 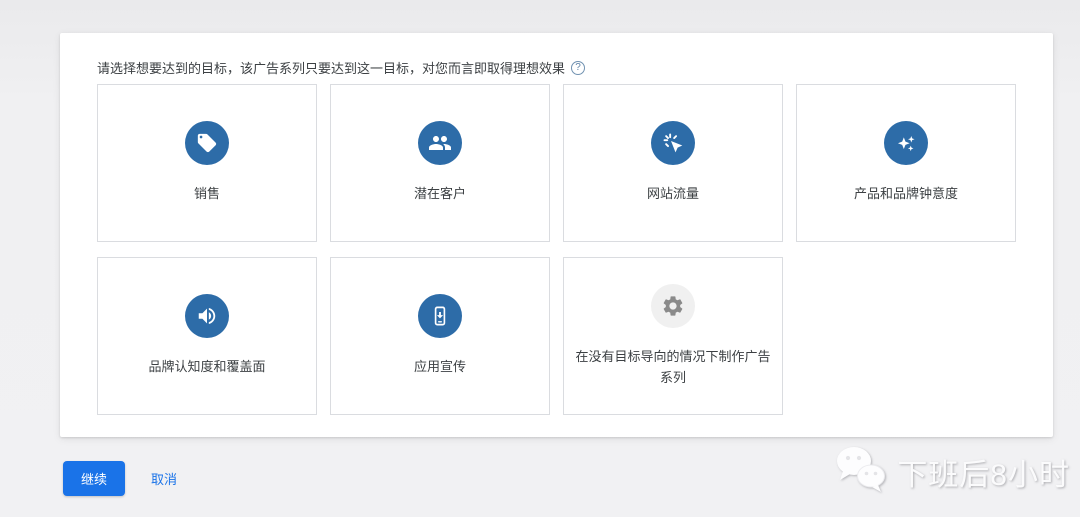 I want to click on continue-button: 继续, so click(x=94, y=478).